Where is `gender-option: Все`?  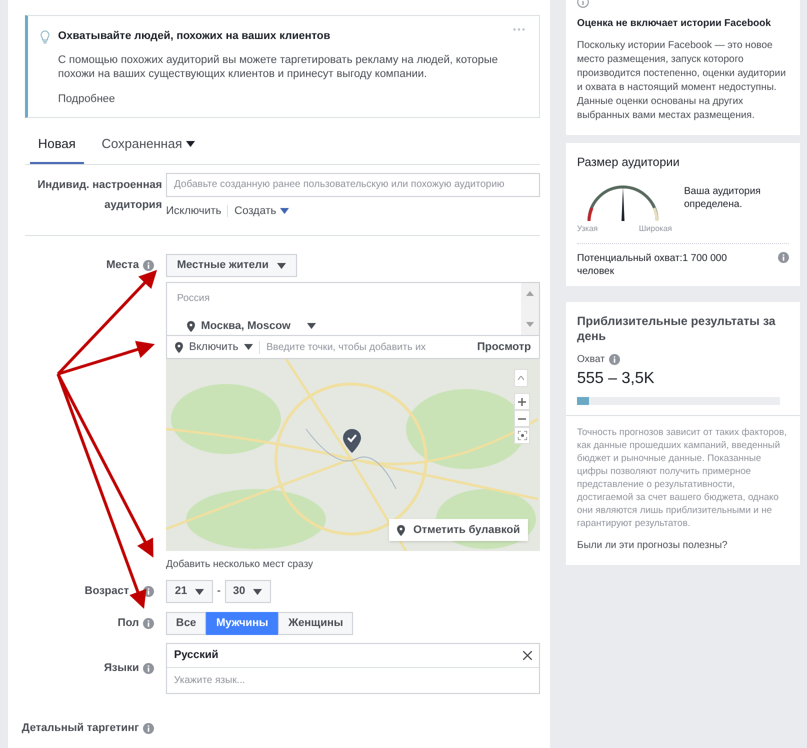 gender-option: Все is located at coordinates (186, 623).